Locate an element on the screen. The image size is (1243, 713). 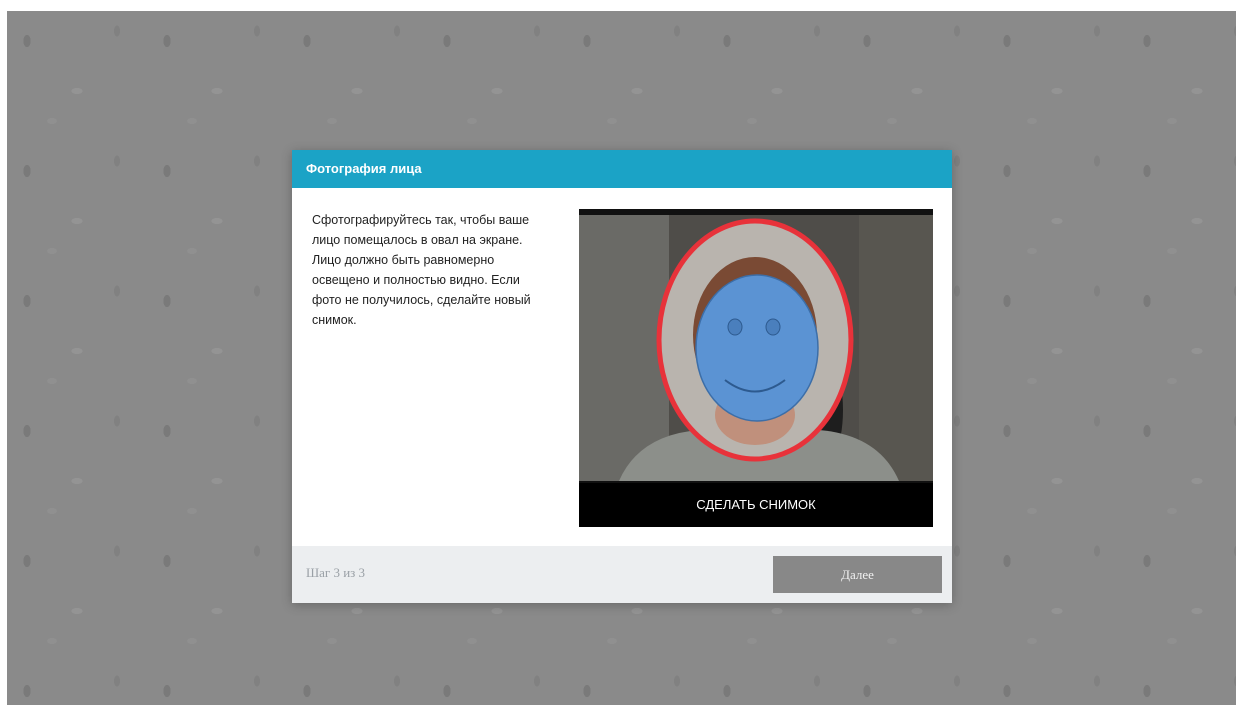
camera-preview: СДЕЛАТЬ СНИМОК is located at coordinates (756, 368).